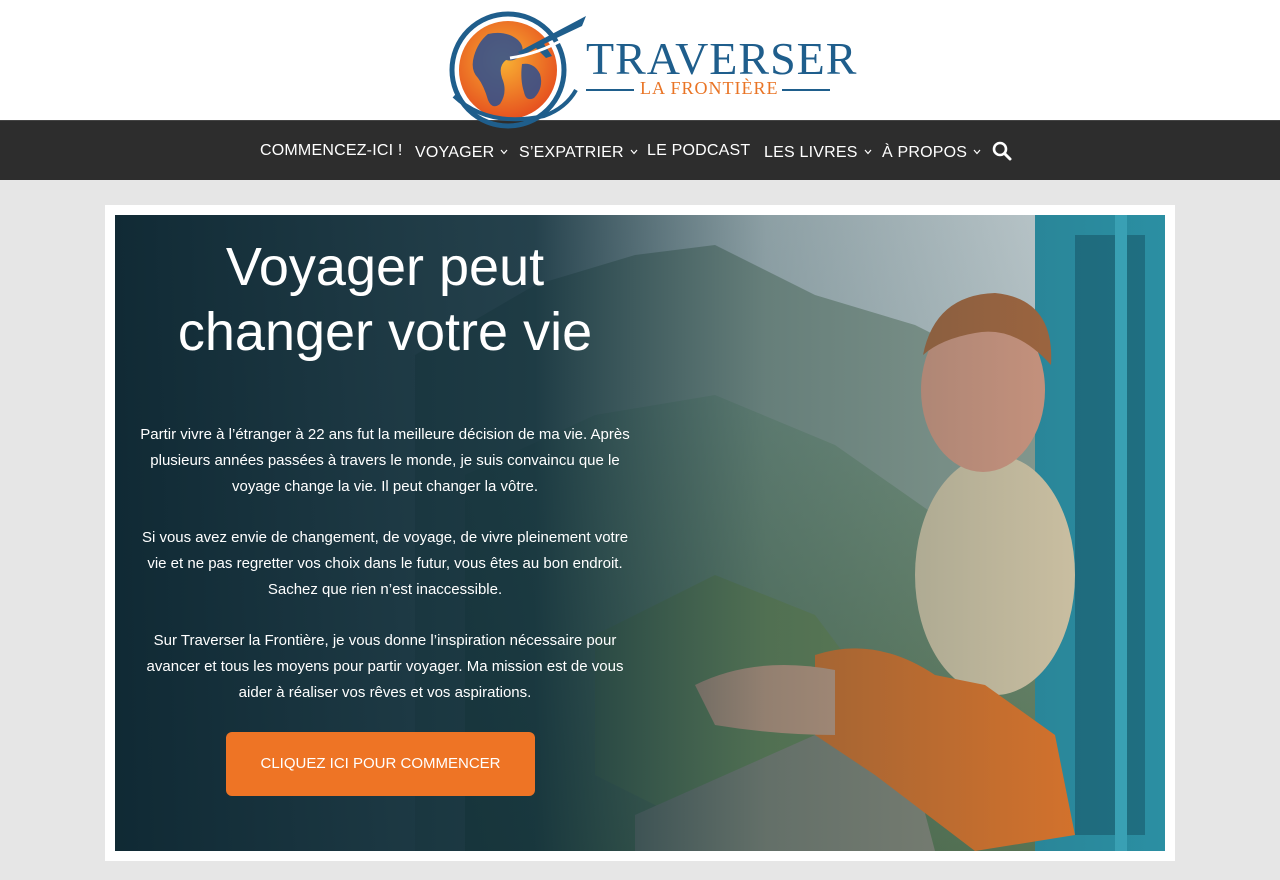 The width and height of the screenshot is (1280, 880). I want to click on nav-item-a-propos: À PROPOS, so click(931, 151).